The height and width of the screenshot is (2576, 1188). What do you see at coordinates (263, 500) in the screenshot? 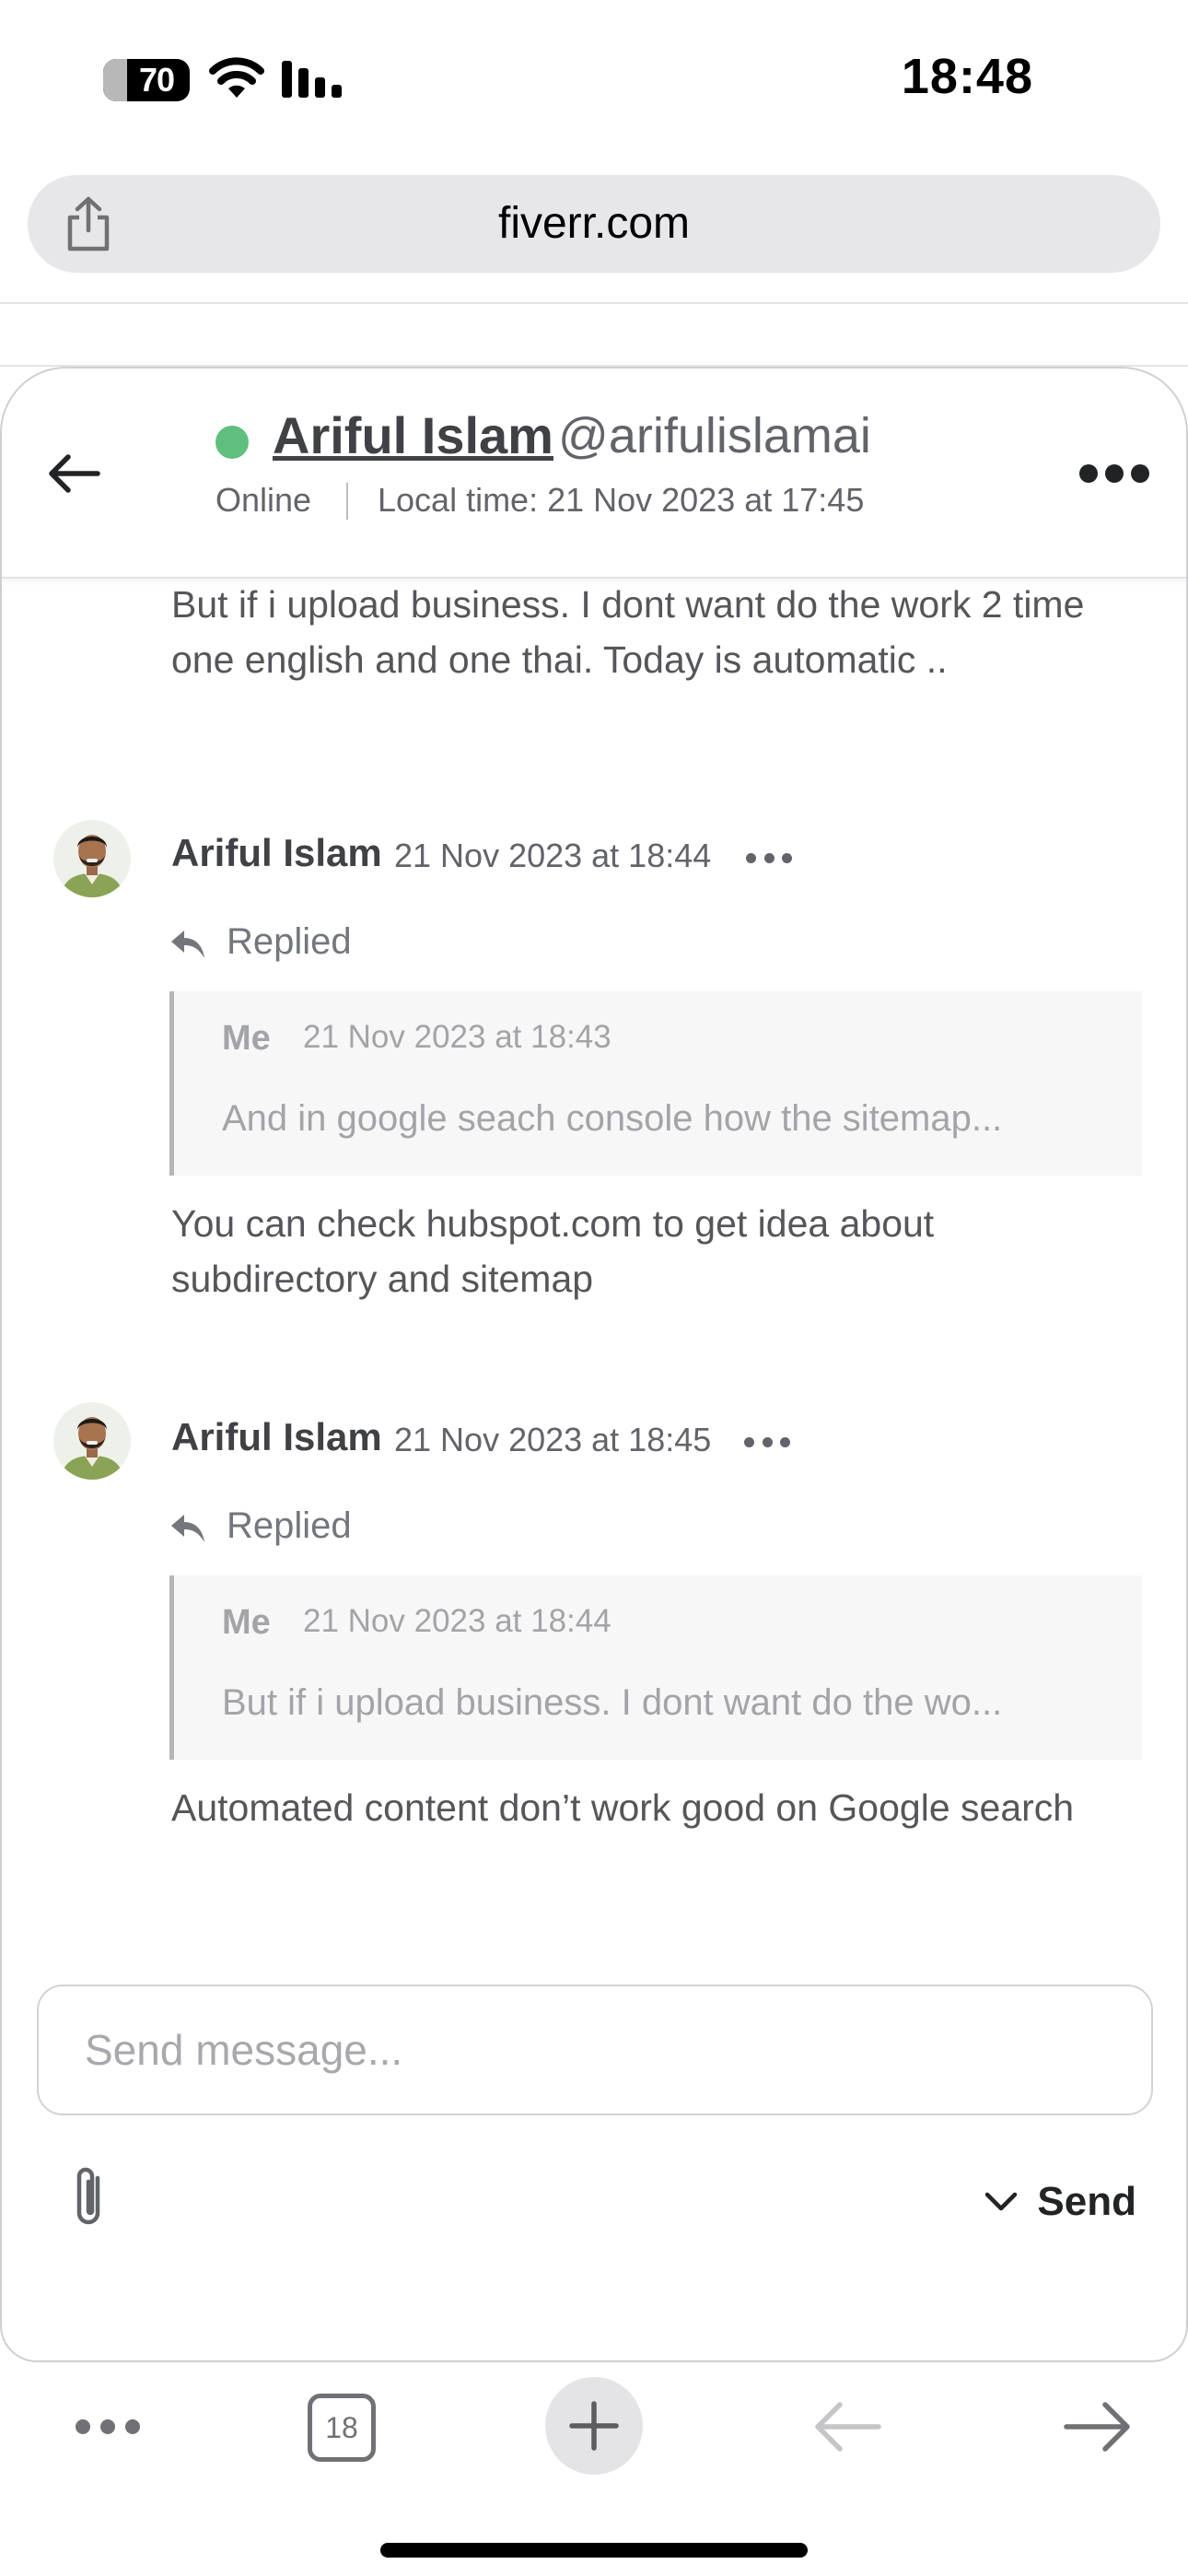
I see `online-status: Online` at bounding box center [263, 500].